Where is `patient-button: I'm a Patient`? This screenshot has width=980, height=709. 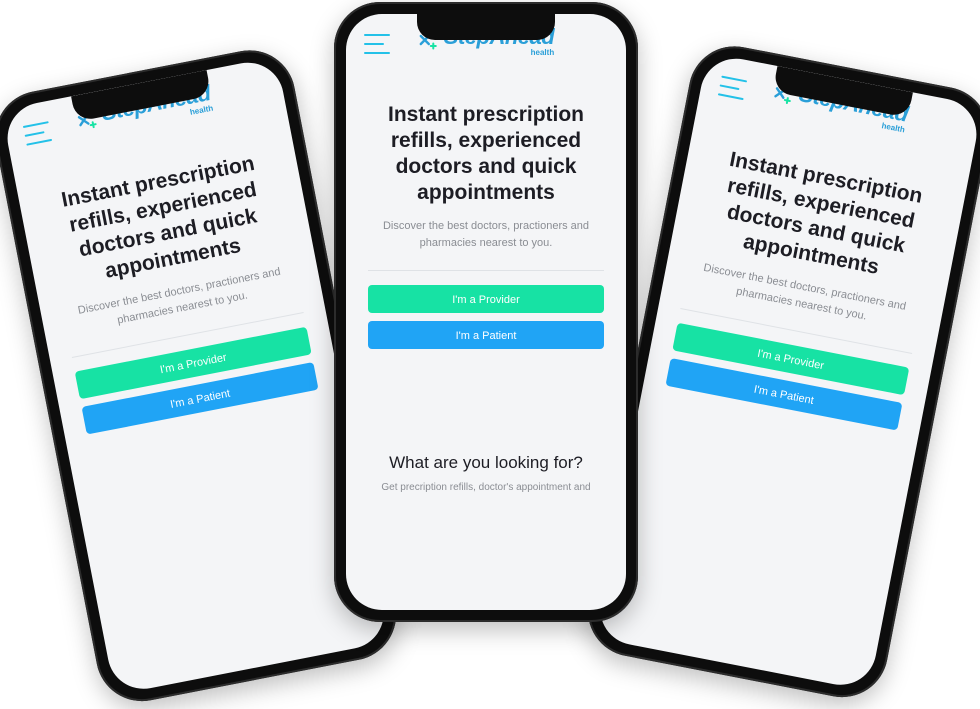 patient-button: I'm a Patient is located at coordinates (486, 335).